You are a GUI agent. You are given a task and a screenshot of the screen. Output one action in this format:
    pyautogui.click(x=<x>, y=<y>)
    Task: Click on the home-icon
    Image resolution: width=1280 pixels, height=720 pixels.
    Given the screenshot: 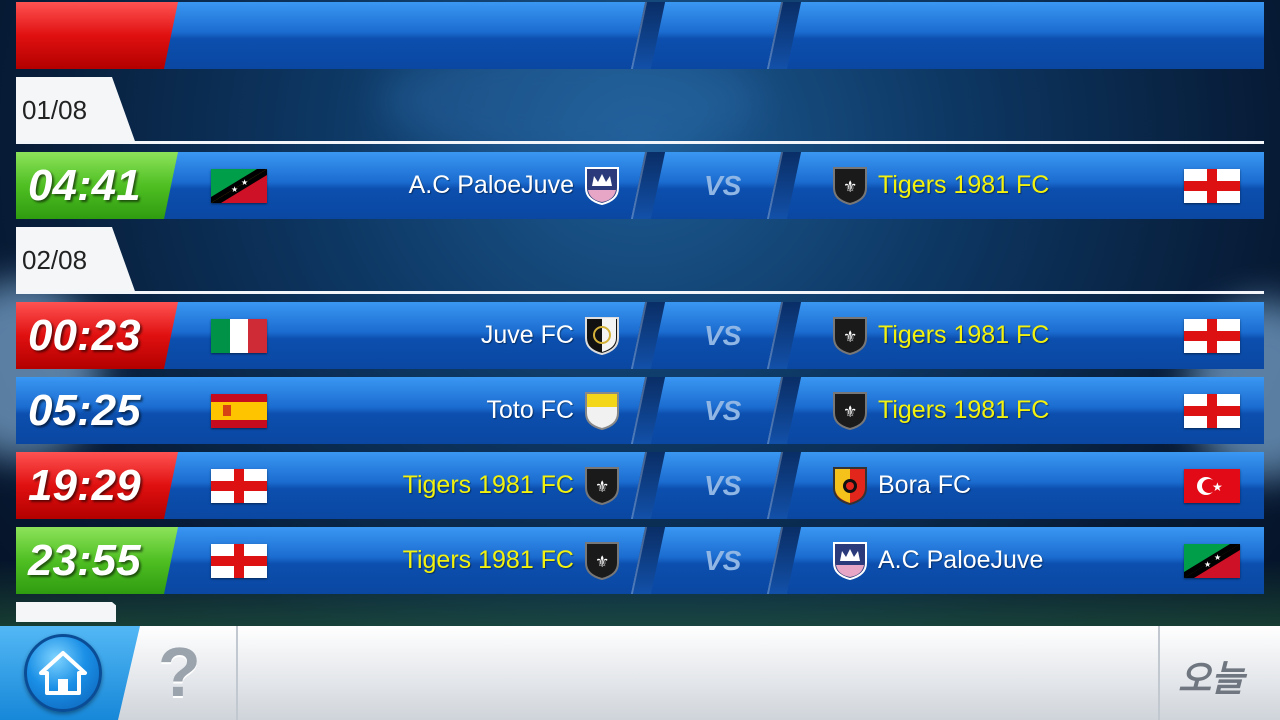 What is the action you would take?
    pyautogui.click(x=63, y=673)
    